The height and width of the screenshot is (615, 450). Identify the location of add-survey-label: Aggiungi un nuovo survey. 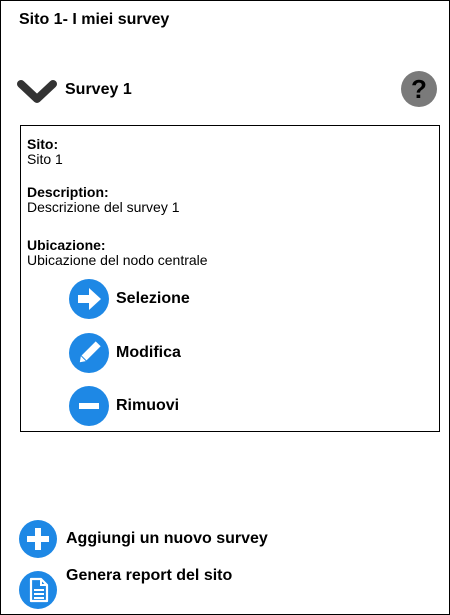
(167, 539).